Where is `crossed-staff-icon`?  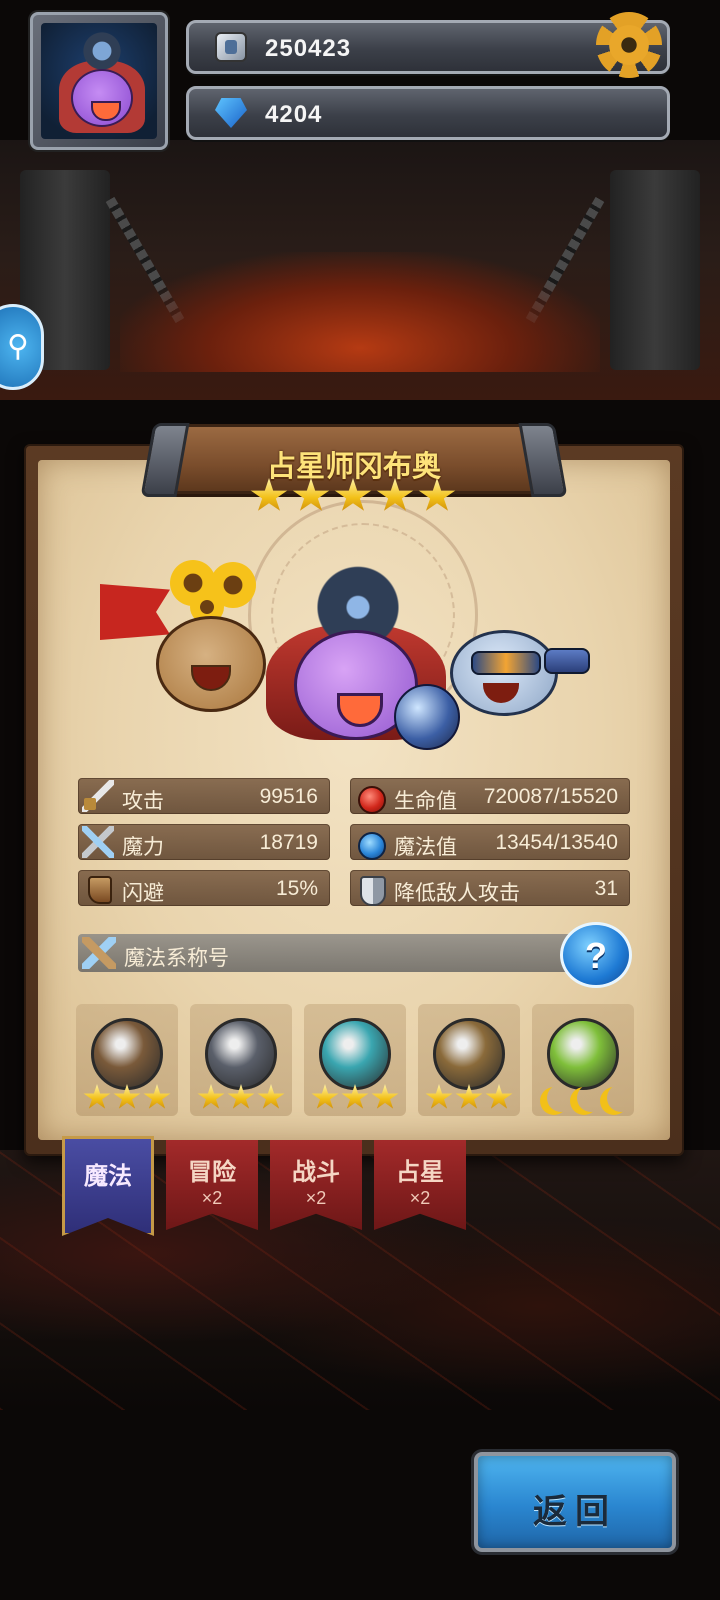 crossed-staff-icon is located at coordinates (99, 953).